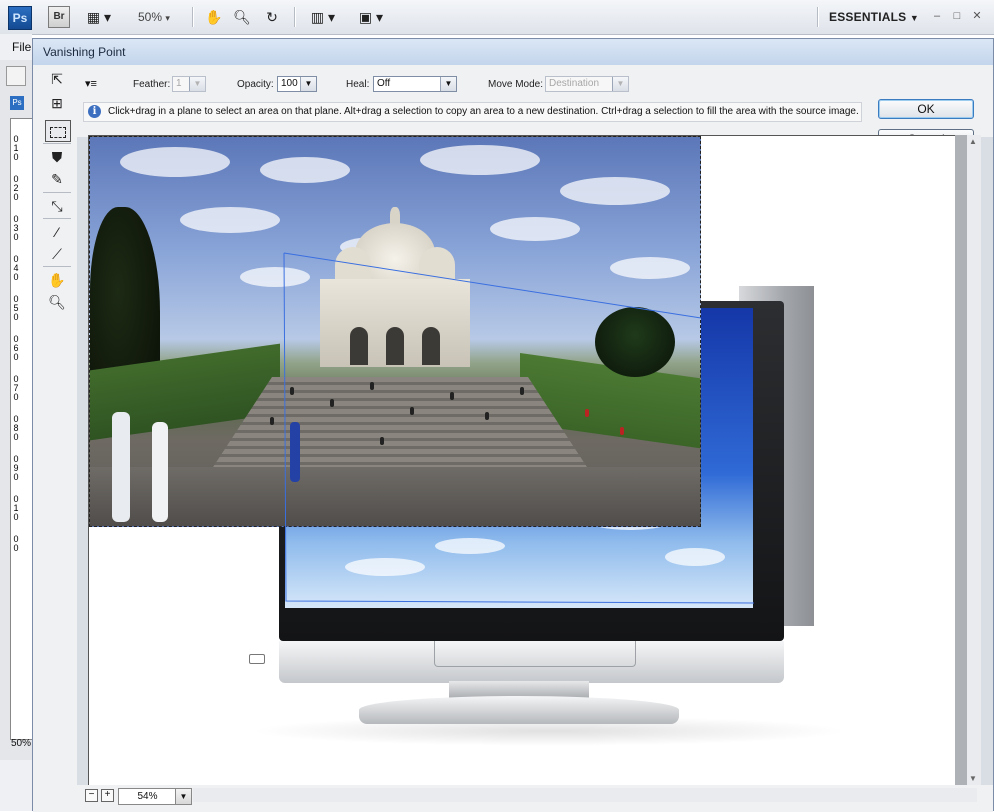 This screenshot has height=812, width=994. Describe the element at coordinates (57, 280) in the screenshot. I see `hand-tool-icon: ✋` at that location.